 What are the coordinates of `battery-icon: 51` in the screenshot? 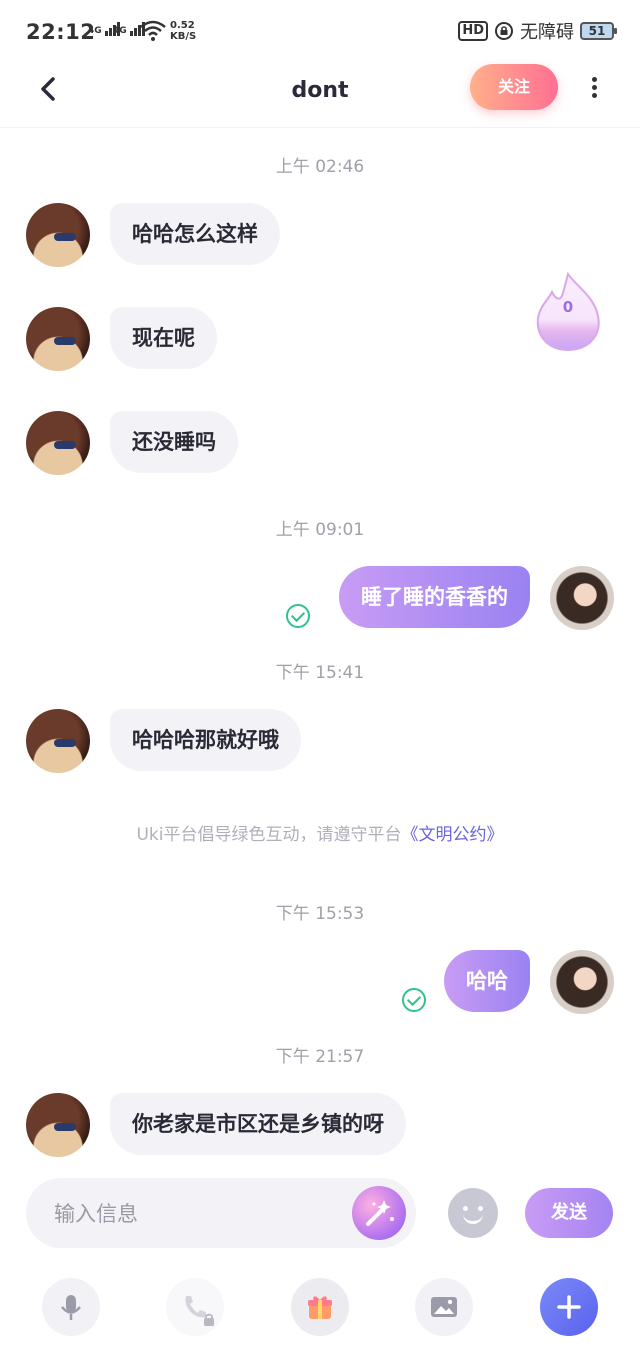 It's located at (598, 31).